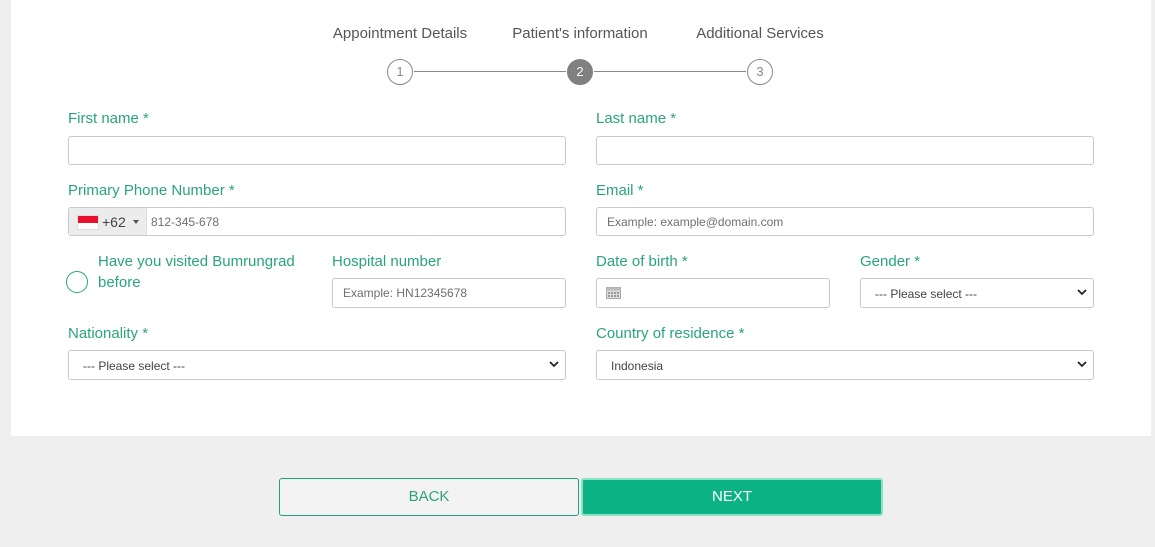 The height and width of the screenshot is (547, 1155). Describe the element at coordinates (613, 292) in the screenshot. I see `calendar-icon` at that location.